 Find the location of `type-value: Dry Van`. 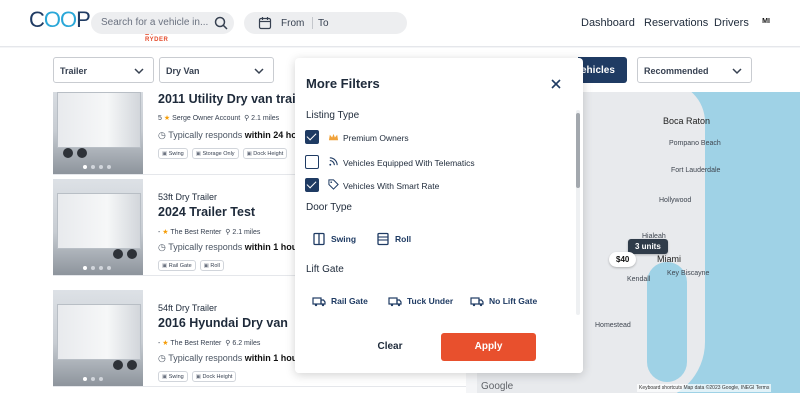

type-value: Dry Van is located at coordinates (183, 71).